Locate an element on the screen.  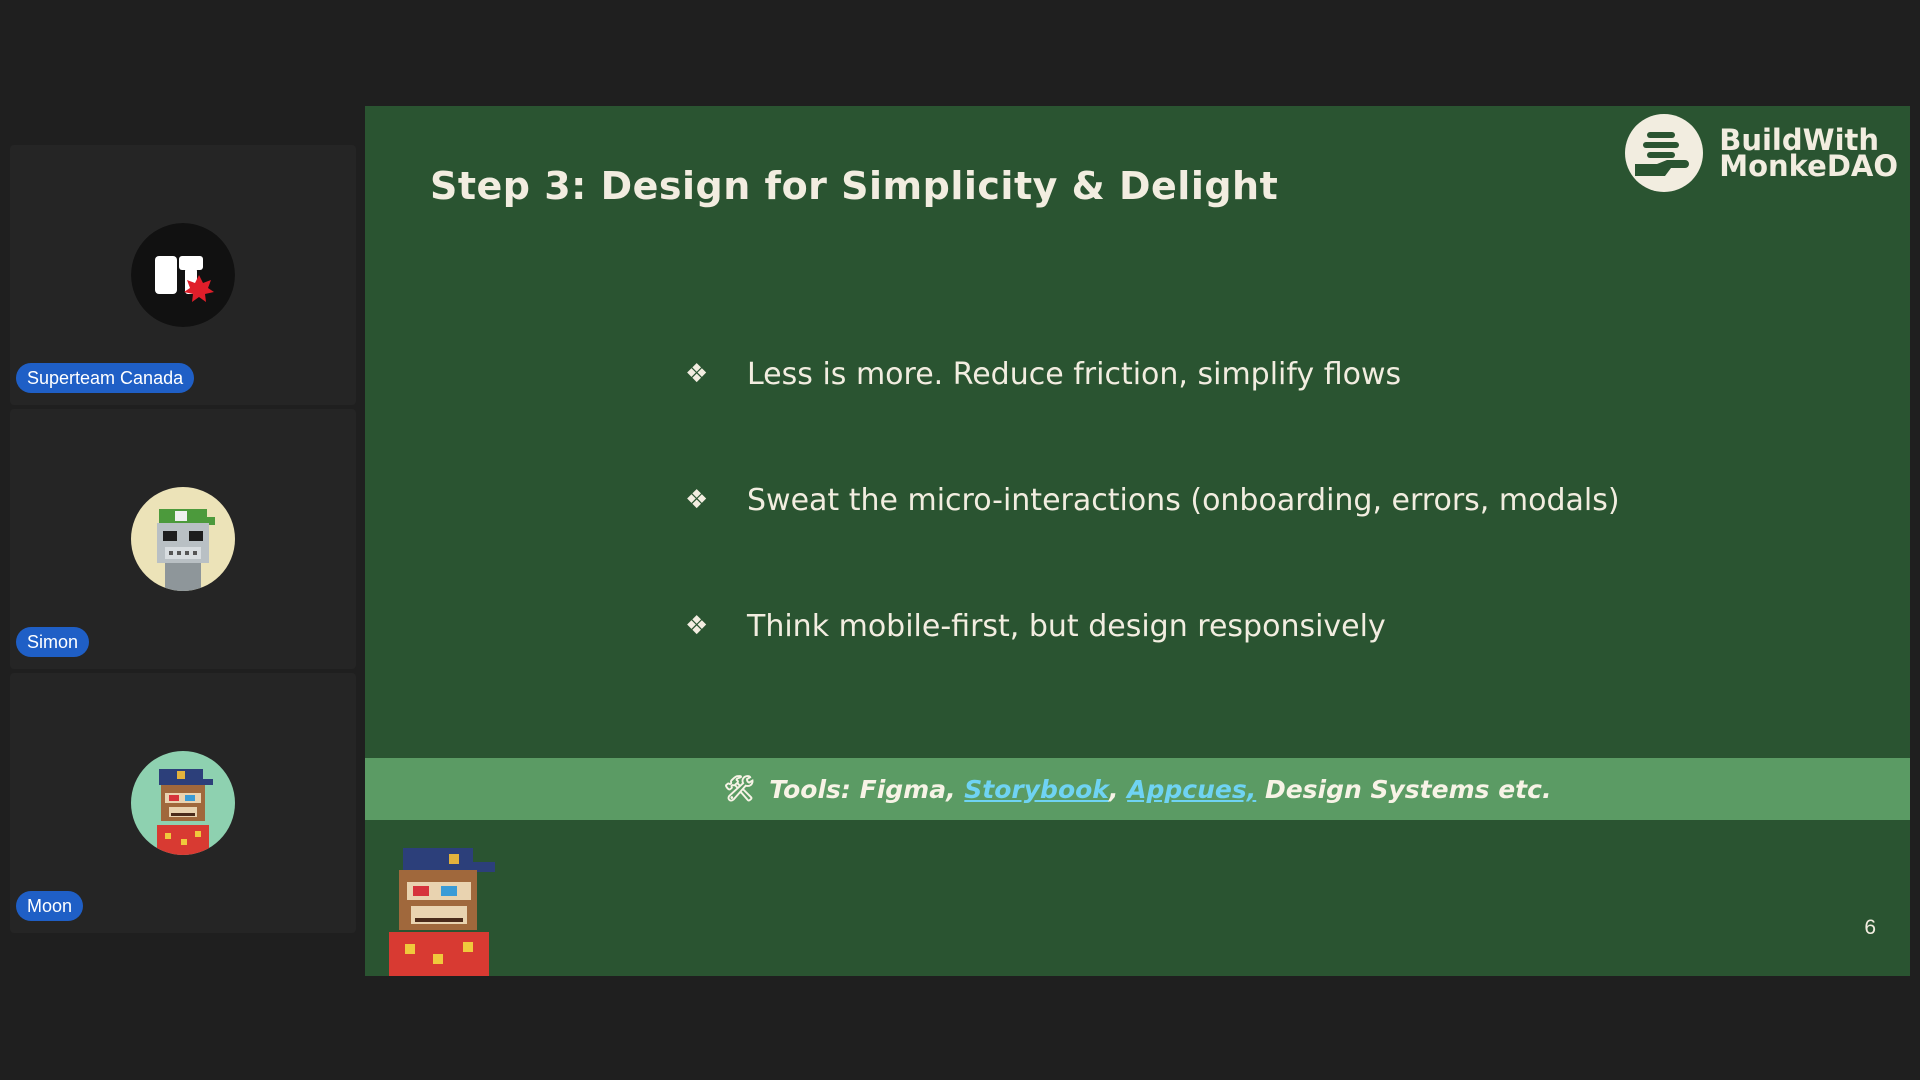
participant-name: Superteam Canada is located at coordinates (105, 378).